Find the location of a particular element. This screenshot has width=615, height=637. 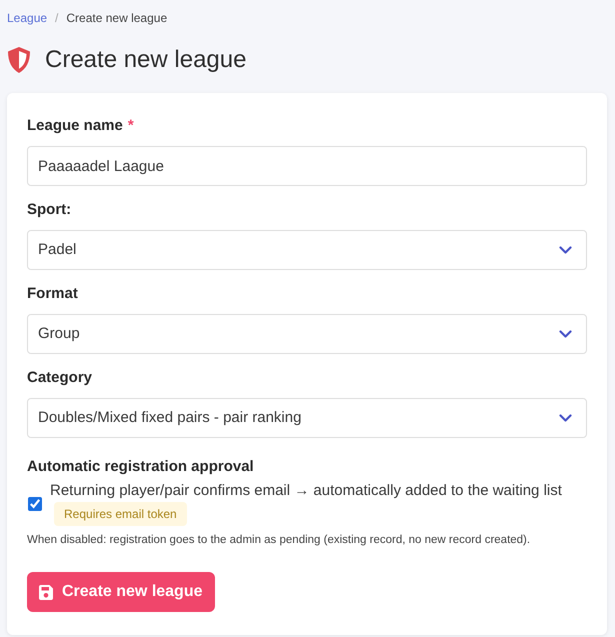

checkbox-label: Returning player/pair confirms email → automatically added to the waiting list is located at coordinates (306, 491).